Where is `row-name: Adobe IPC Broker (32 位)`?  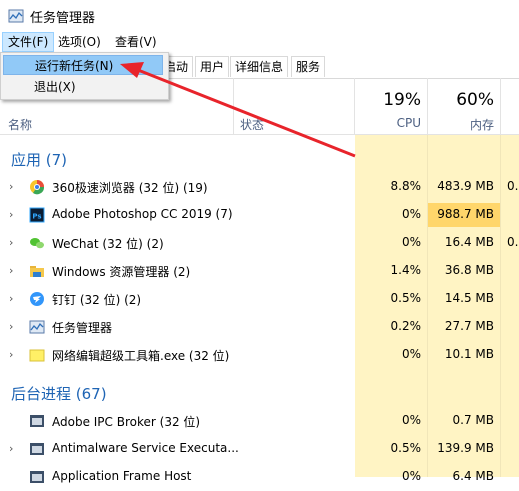
row-name: Adobe IPC Broker (32 位) is located at coordinates (126, 422).